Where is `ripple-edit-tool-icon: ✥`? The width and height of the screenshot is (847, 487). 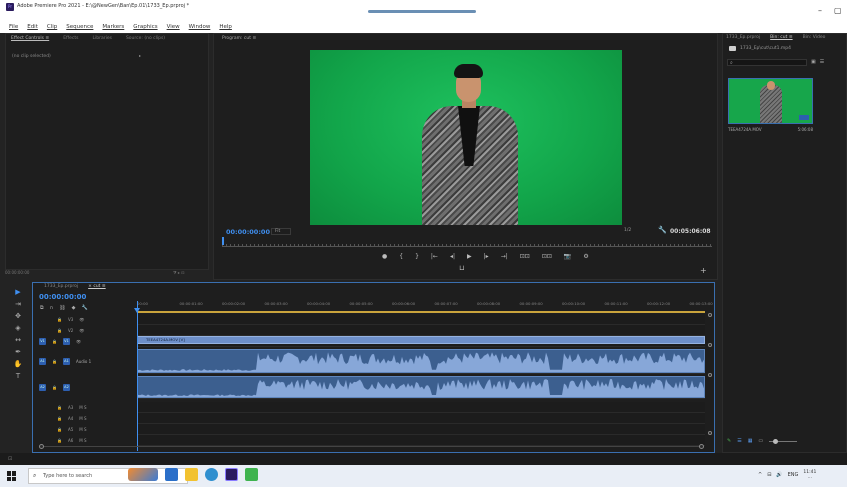
ripple-edit-tool-icon: ✥ is located at coordinates (18, 316).